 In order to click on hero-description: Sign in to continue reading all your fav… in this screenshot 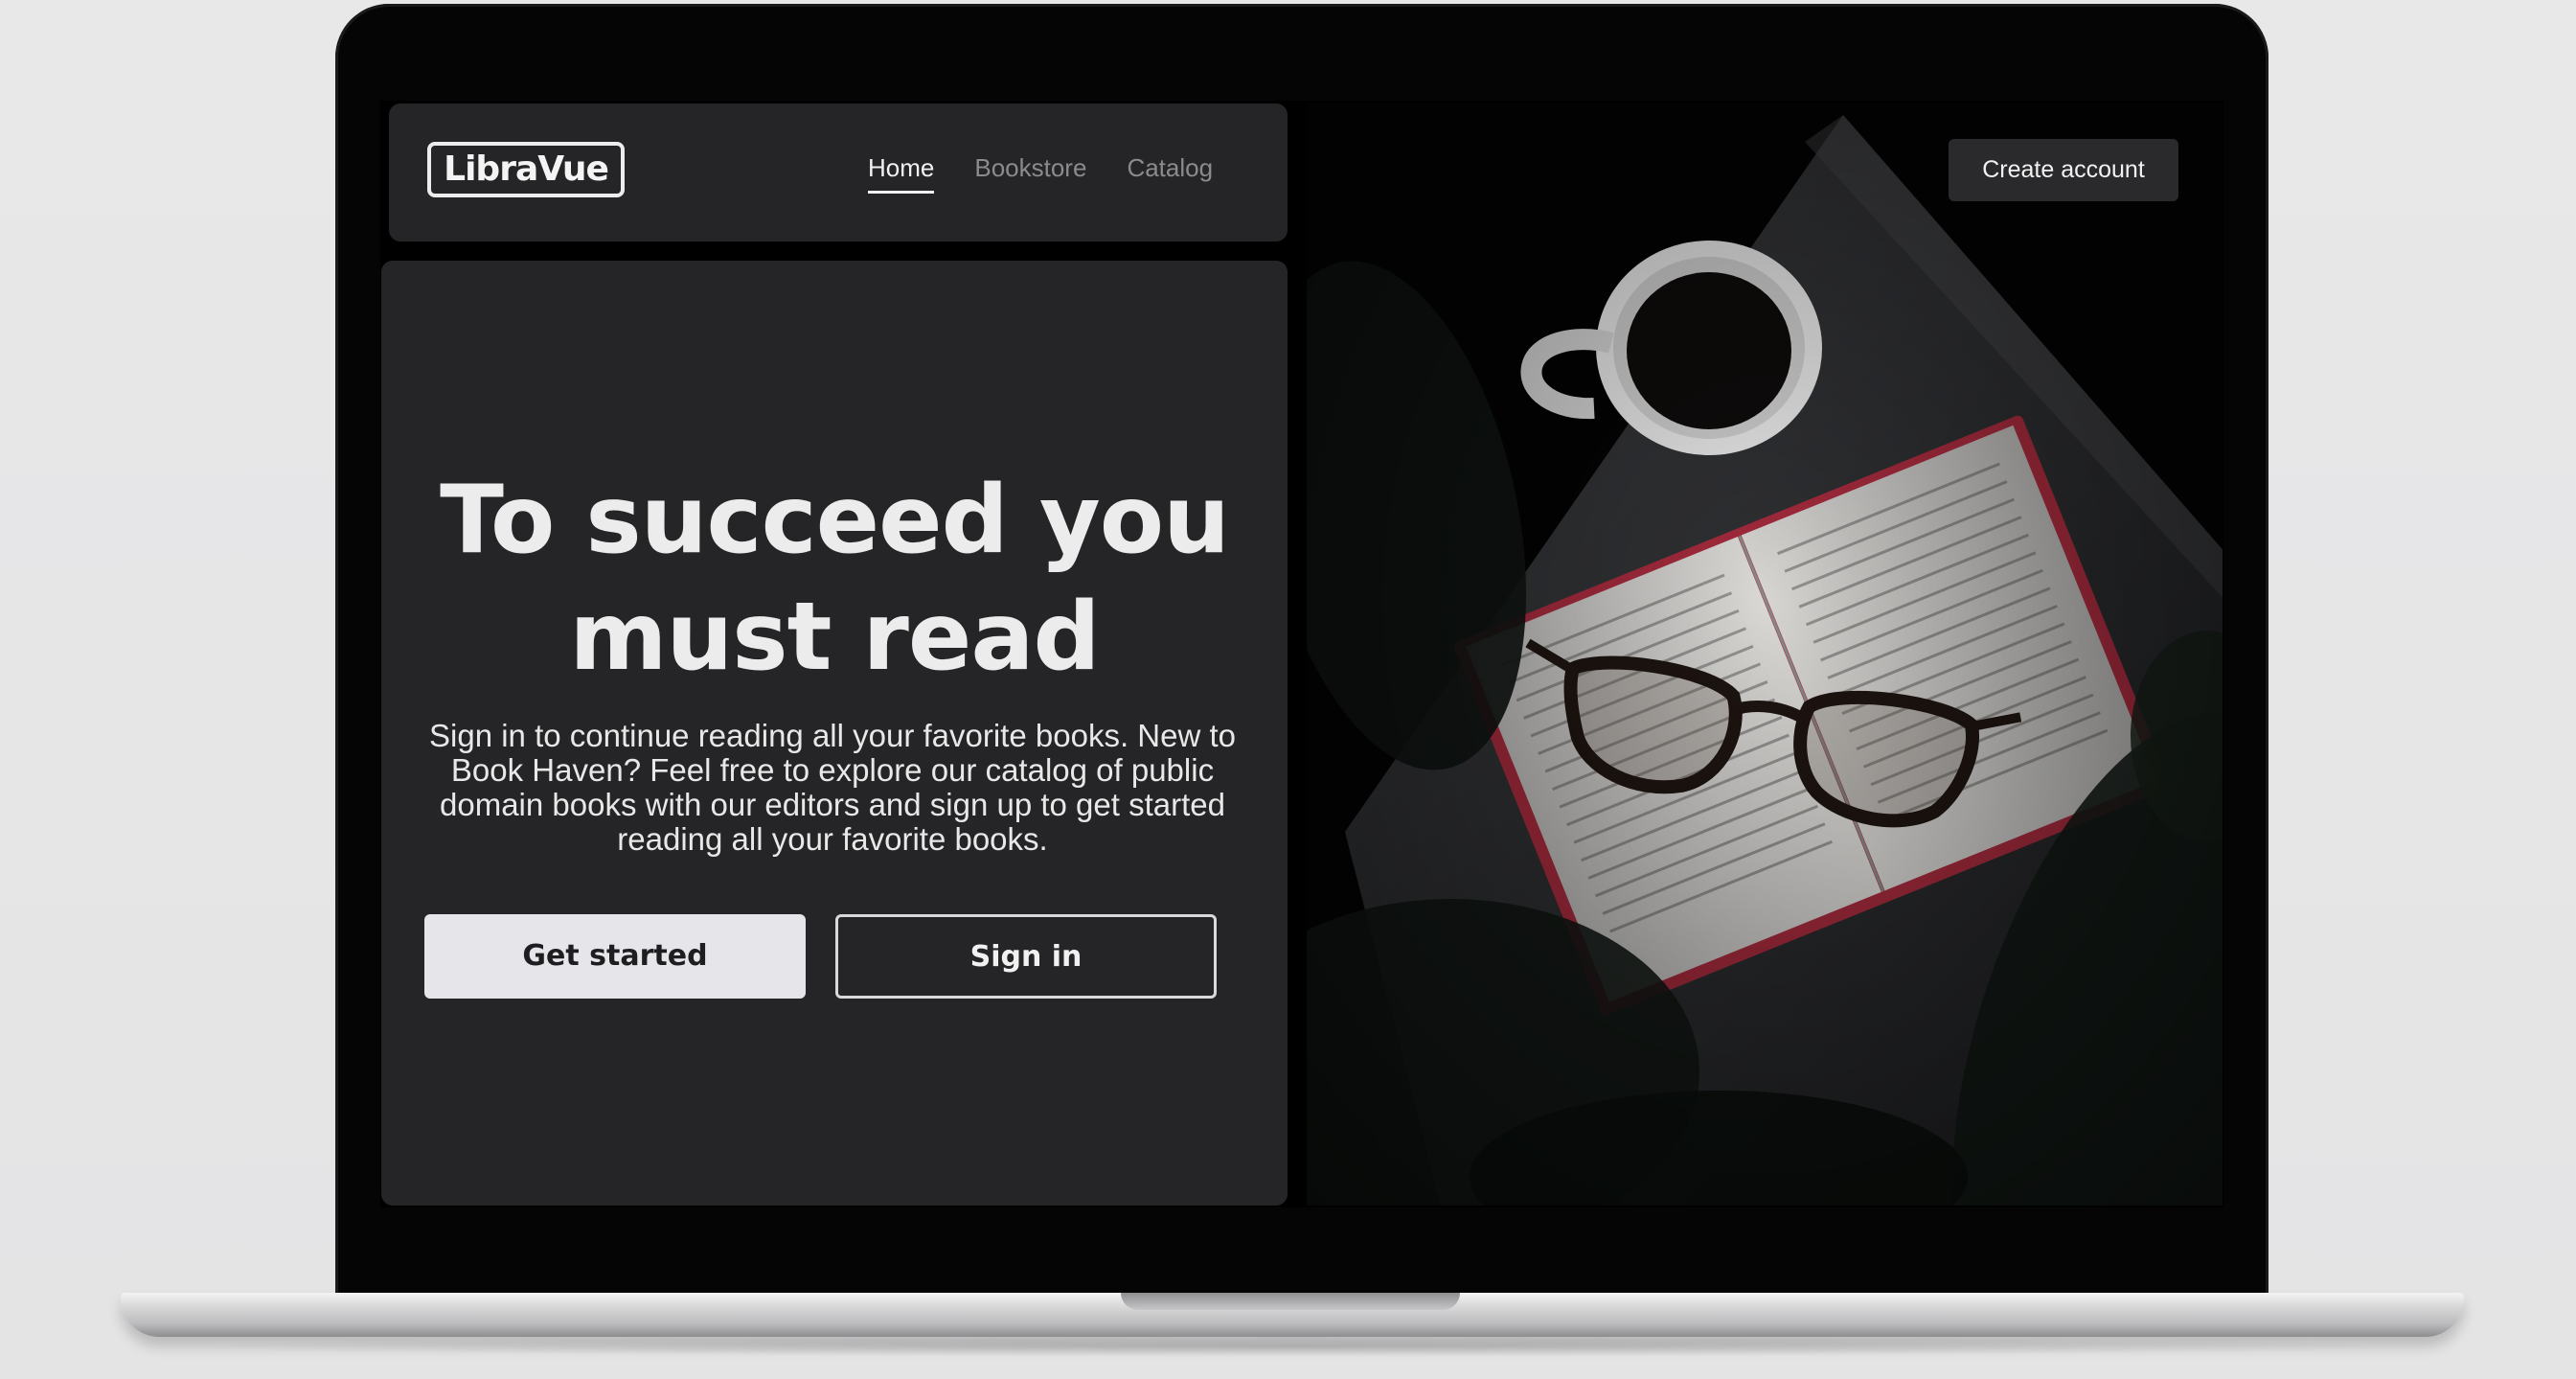, I will do `click(832, 787)`.